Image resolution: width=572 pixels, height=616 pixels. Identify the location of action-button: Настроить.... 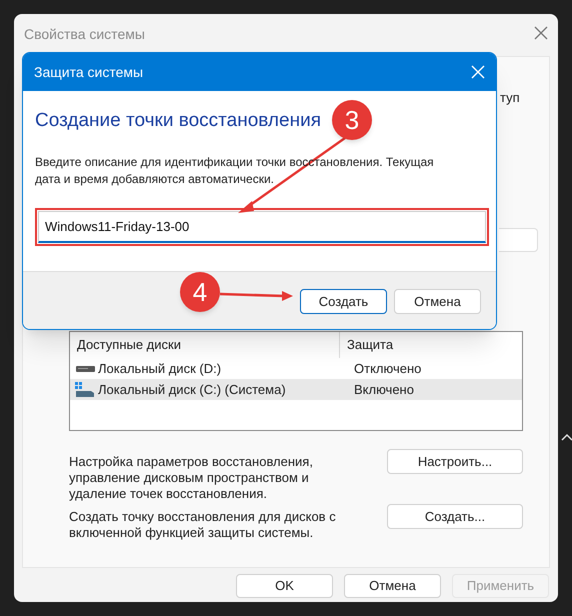
(455, 461).